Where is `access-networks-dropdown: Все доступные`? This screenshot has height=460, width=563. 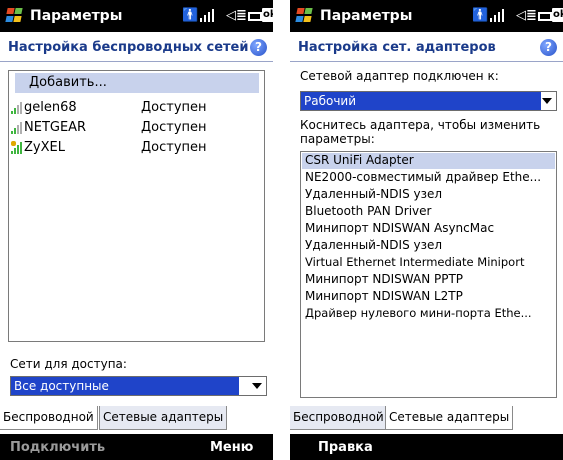
access-networks-dropdown: Все доступные is located at coordinates (138, 386).